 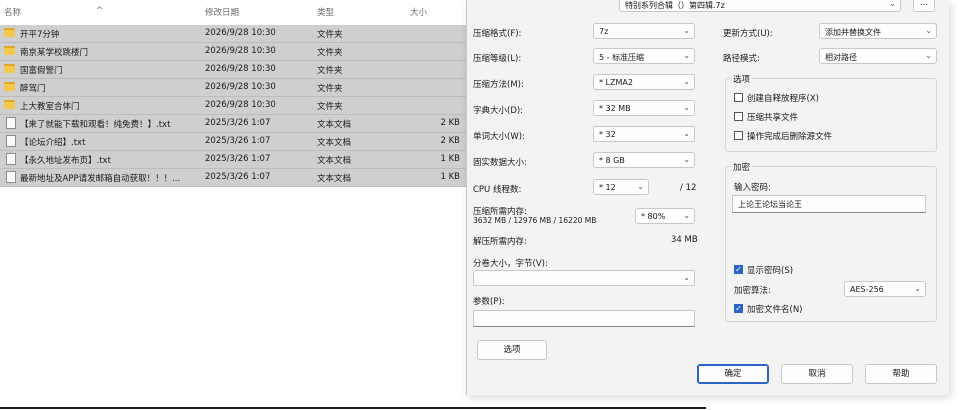 What do you see at coordinates (653, 216) in the screenshot?
I see `memory-usage-value: * 80%` at bounding box center [653, 216].